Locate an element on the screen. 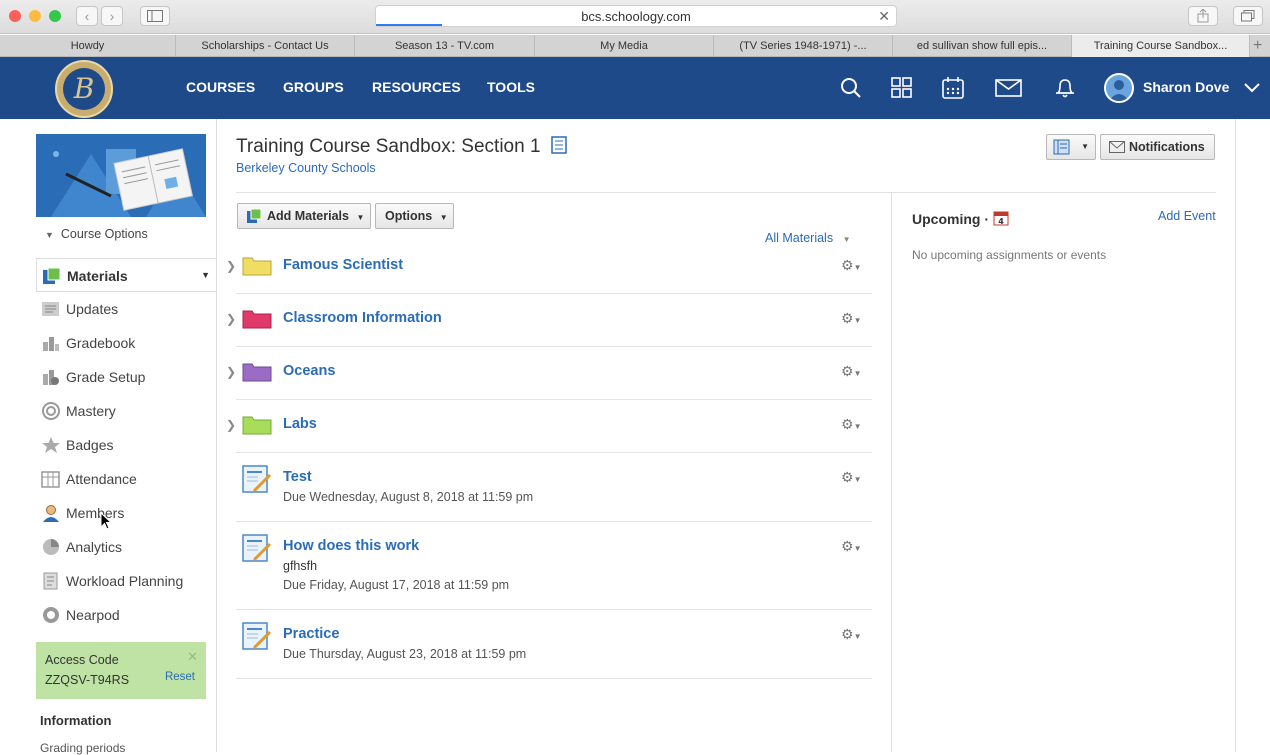 This screenshot has height=755, width=1270. reset-access-code-link: Reset is located at coordinates (180, 677).